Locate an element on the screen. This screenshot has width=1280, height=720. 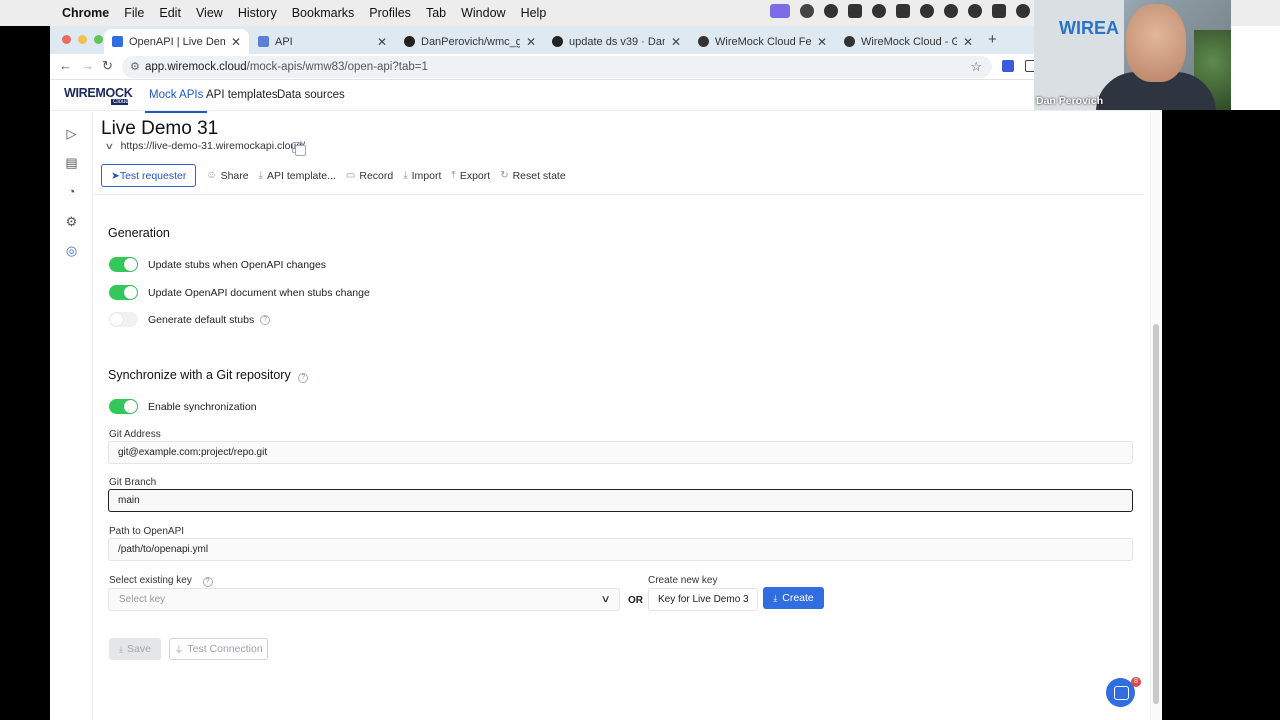
minimize-window-icon is located at coordinates (82, 39).